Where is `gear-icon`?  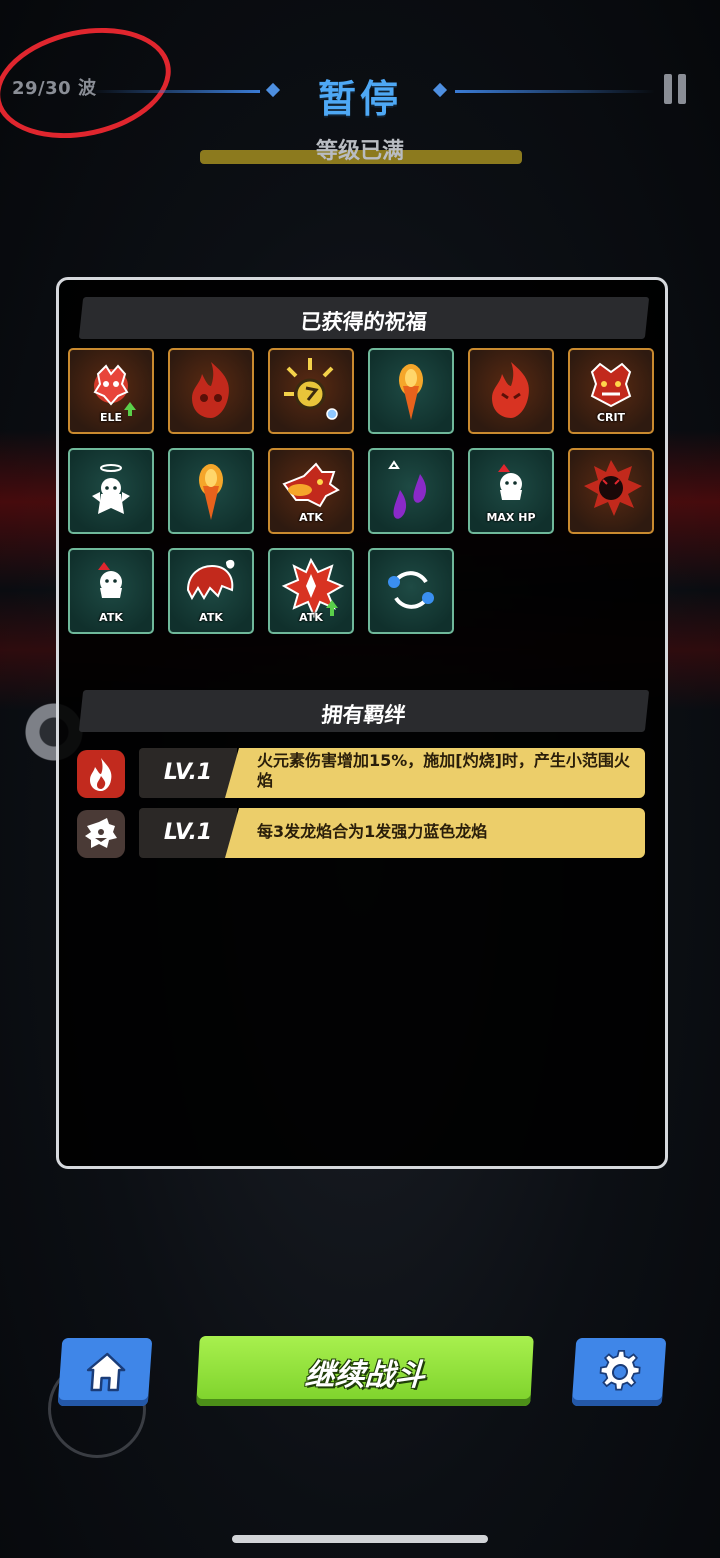 gear-icon is located at coordinates (620, 1370).